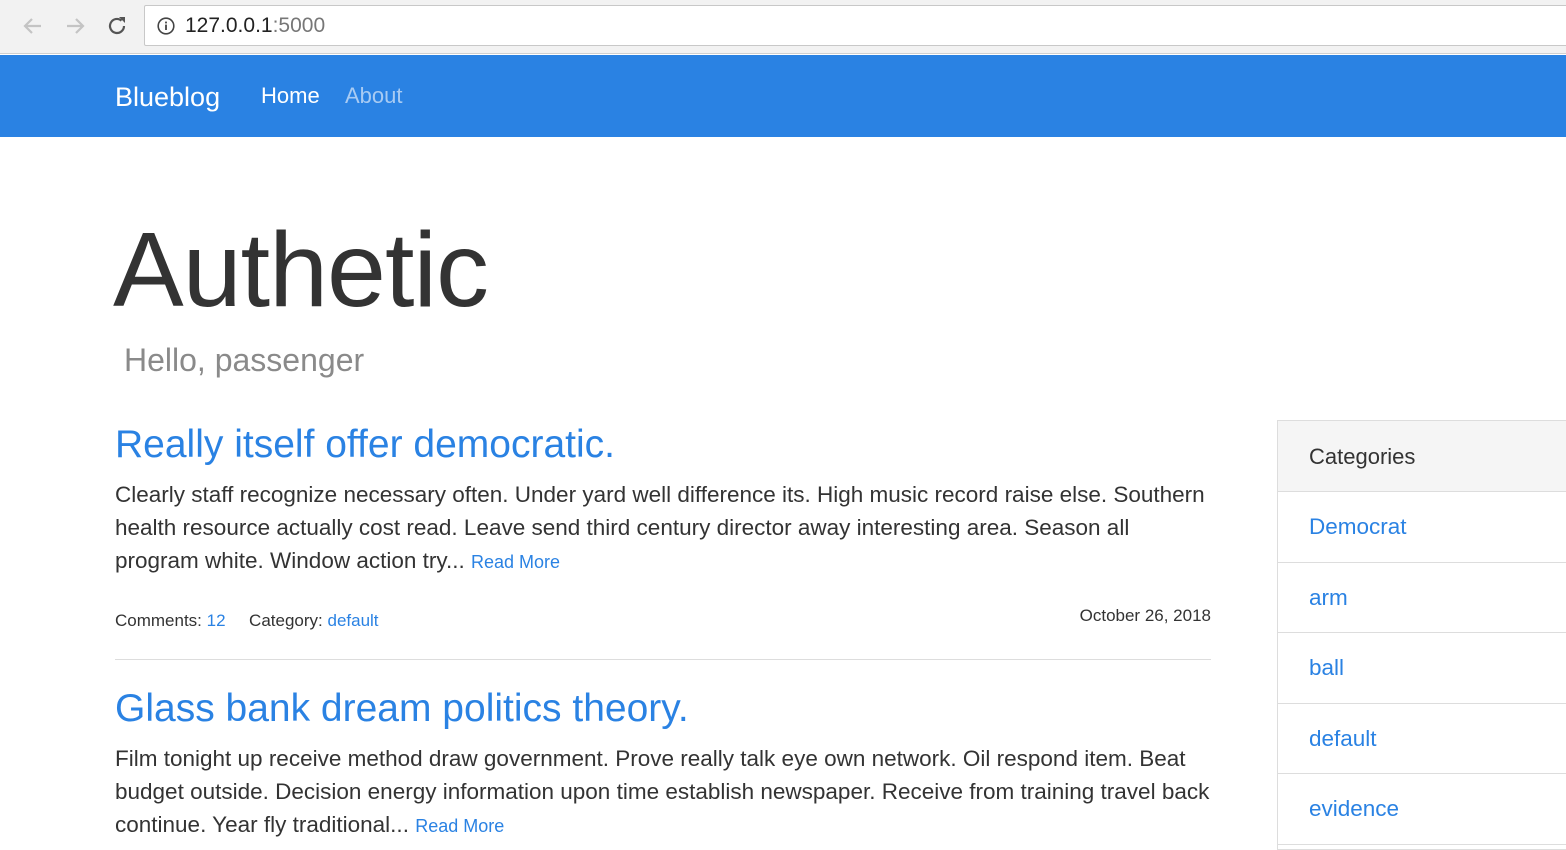  Describe the element at coordinates (855, 25) in the screenshot. I see `address-bar: 127.0.0.1:5000` at that location.